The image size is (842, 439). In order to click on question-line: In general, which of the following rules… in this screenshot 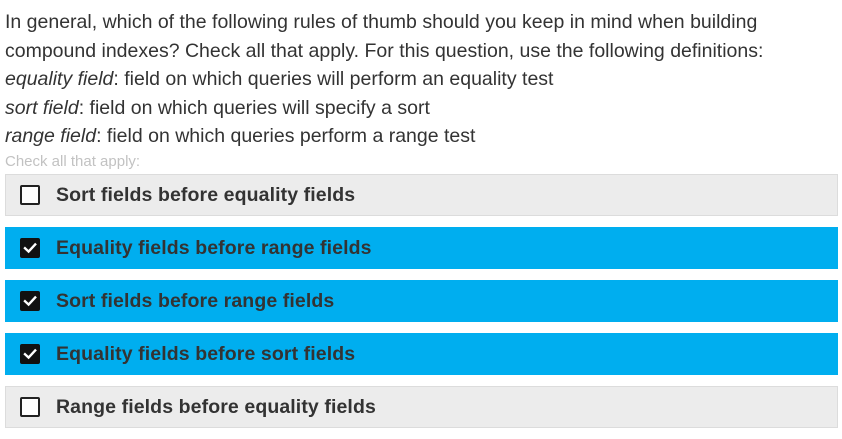, I will do `click(381, 22)`.